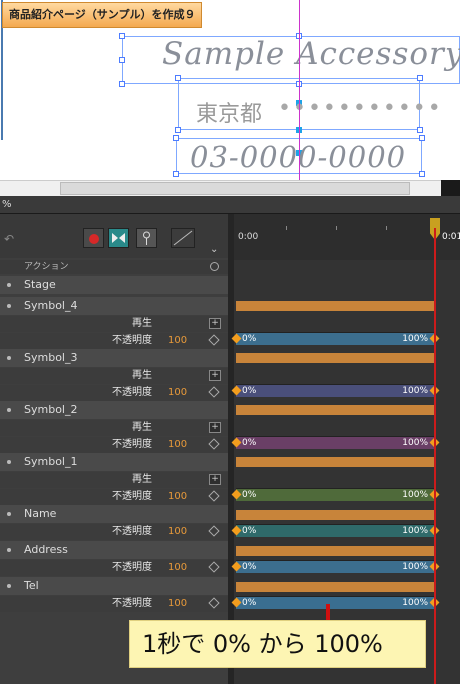 Image resolution: width=460 pixels, height=684 pixels. I want to click on address-text: 東京都, so click(229, 112).